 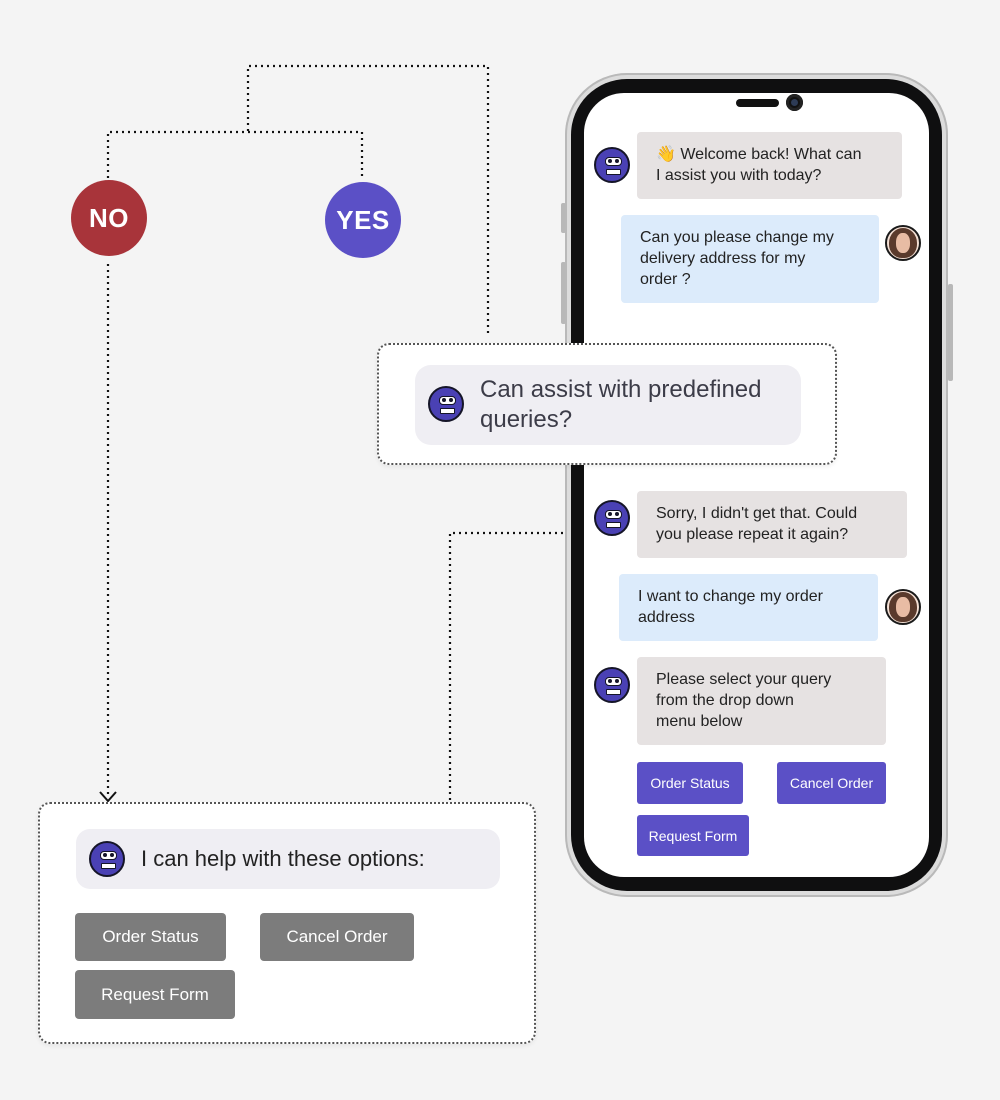 What do you see at coordinates (690, 783) in the screenshot?
I see `order-status-button: Order Status` at bounding box center [690, 783].